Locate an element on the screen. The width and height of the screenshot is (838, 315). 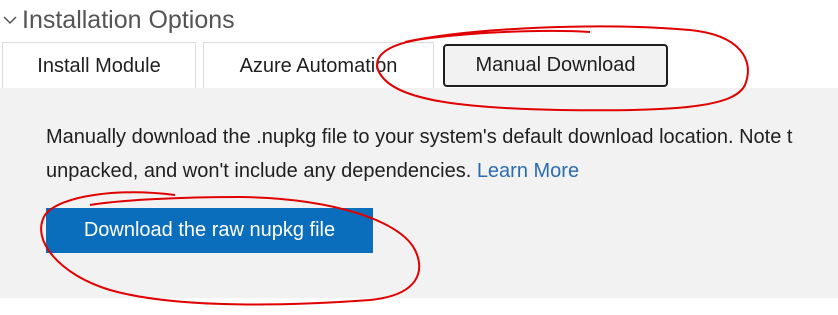
tab-manual-download: Manual Download is located at coordinates (555, 65).